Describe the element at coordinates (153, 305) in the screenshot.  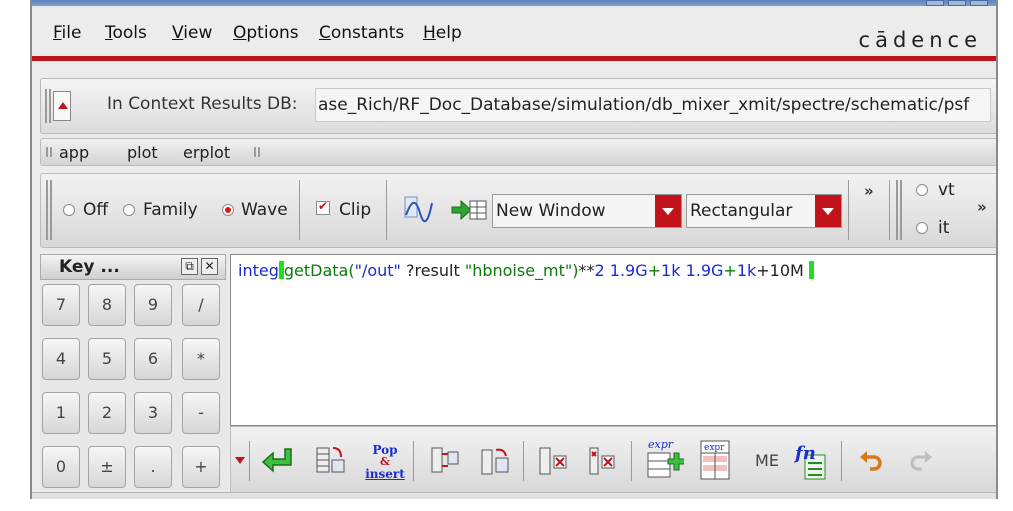
I see `key-9: 9` at that location.